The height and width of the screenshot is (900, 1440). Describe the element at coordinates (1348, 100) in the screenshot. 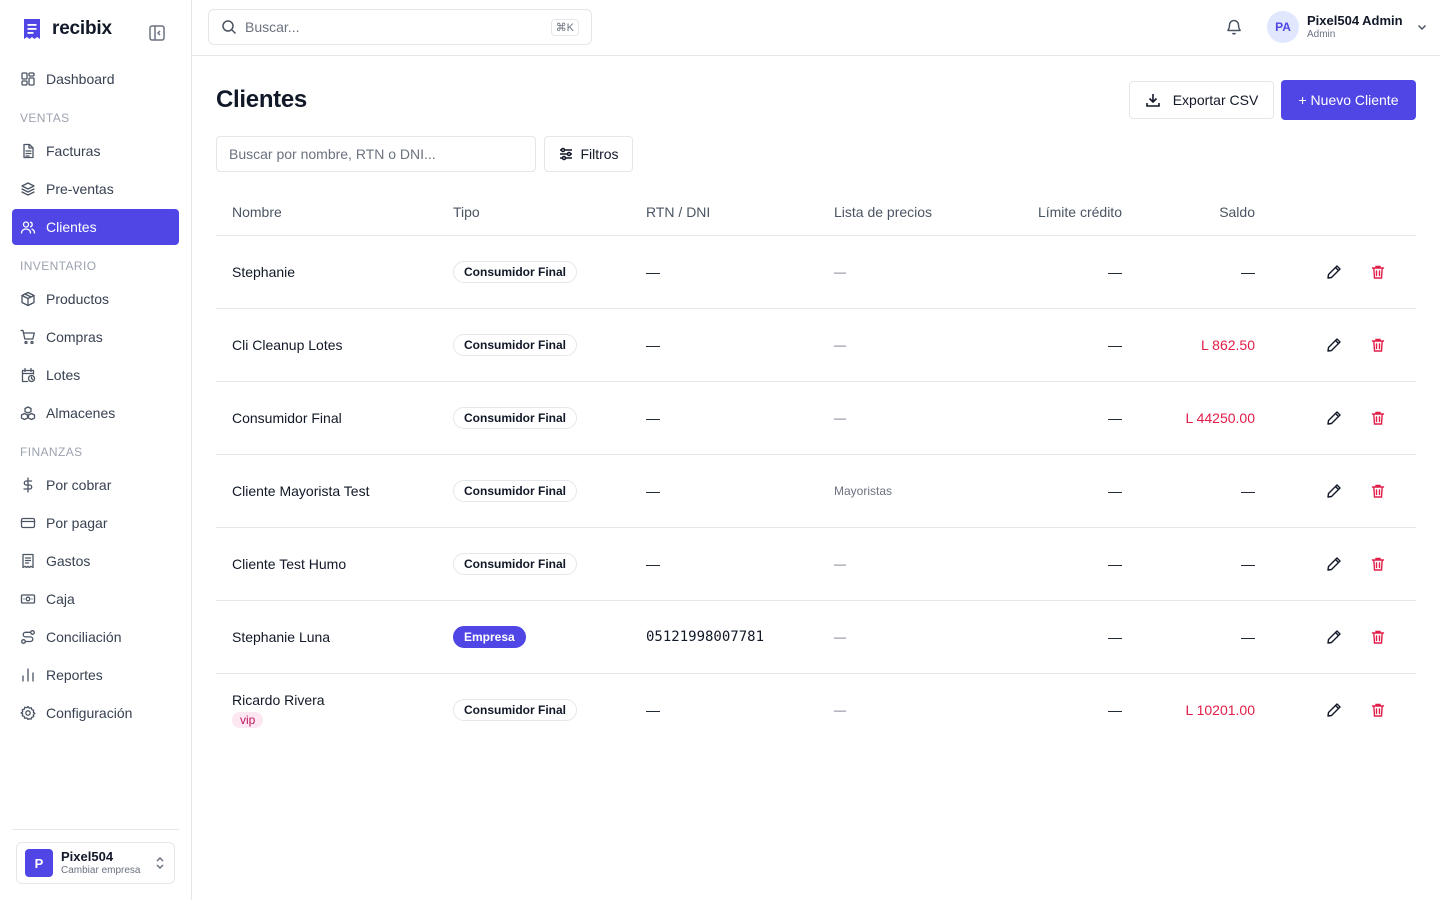

I see `new-client-button: + Nuevo Cliente` at that location.